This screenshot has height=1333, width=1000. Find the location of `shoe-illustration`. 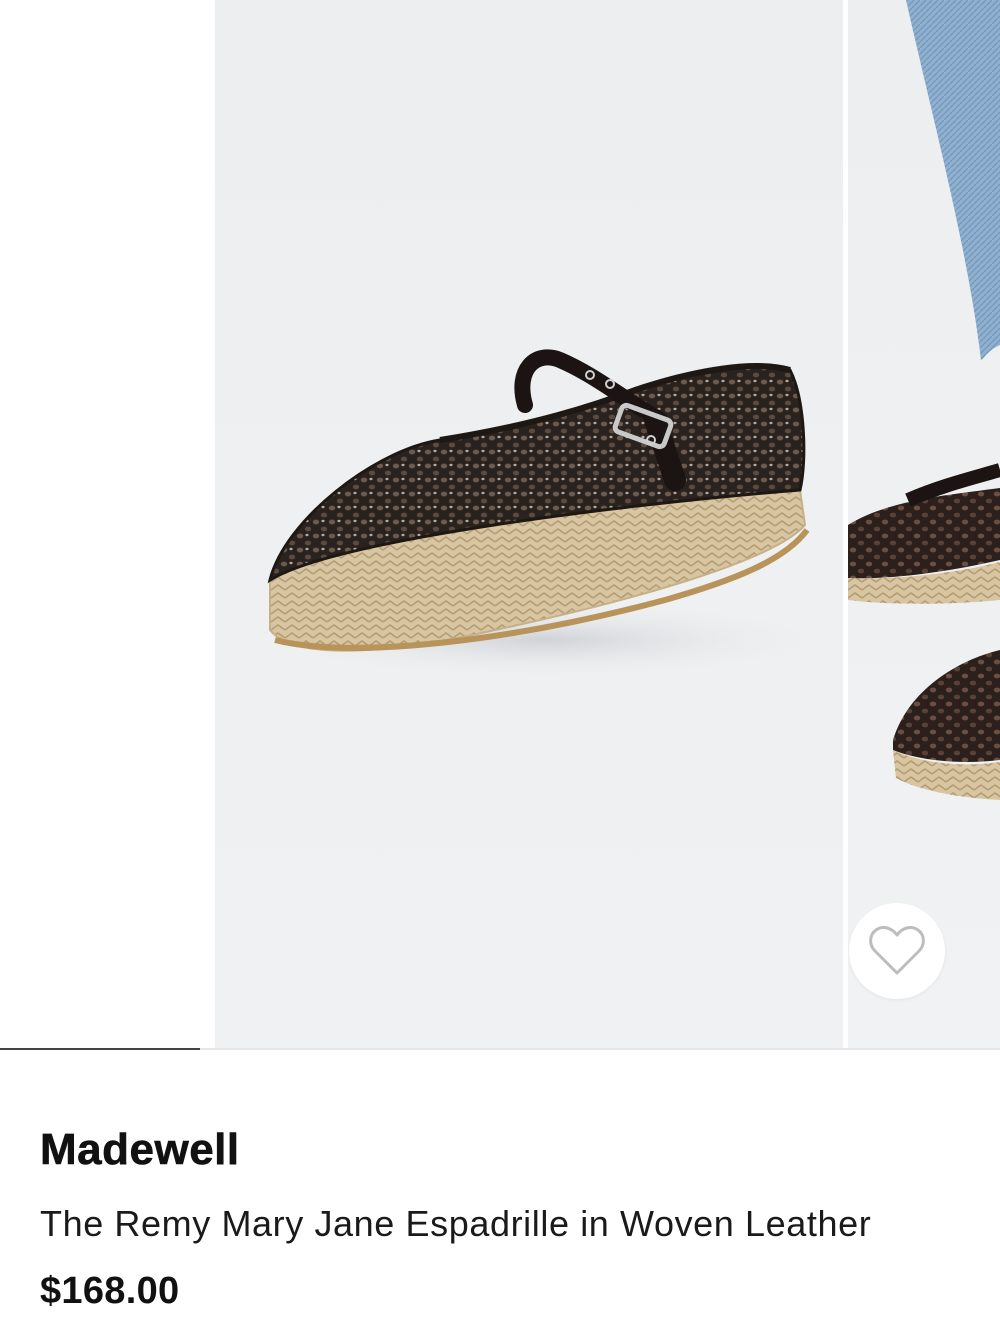

shoe-illustration is located at coordinates (544, 514).